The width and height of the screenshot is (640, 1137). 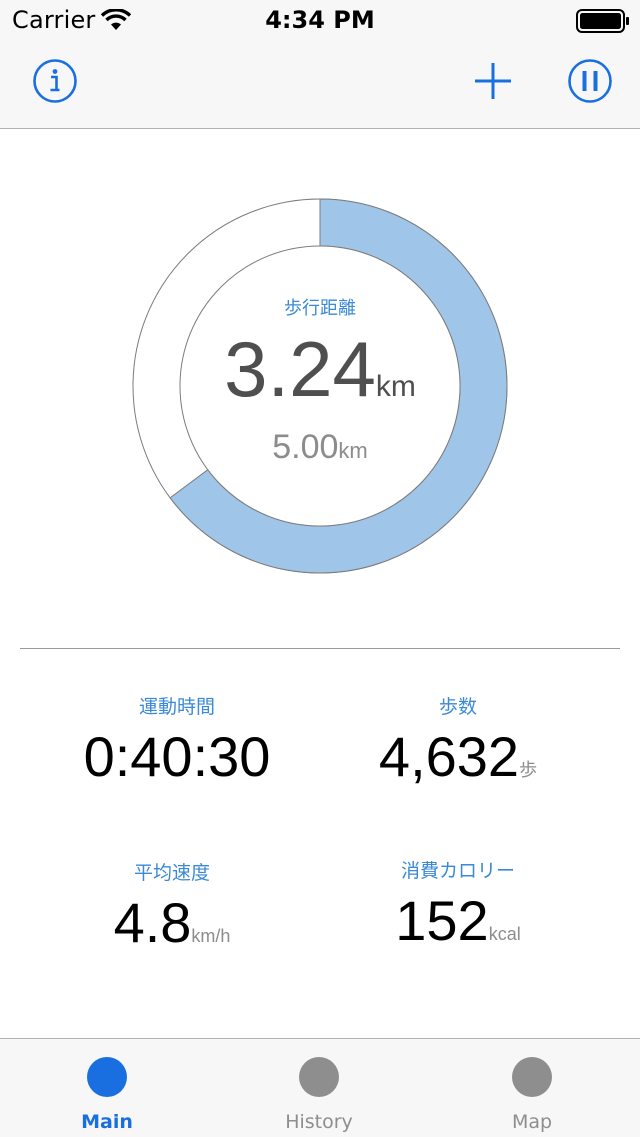 I want to click on stat-steps: 歩数 4,632歩, so click(x=458, y=741).